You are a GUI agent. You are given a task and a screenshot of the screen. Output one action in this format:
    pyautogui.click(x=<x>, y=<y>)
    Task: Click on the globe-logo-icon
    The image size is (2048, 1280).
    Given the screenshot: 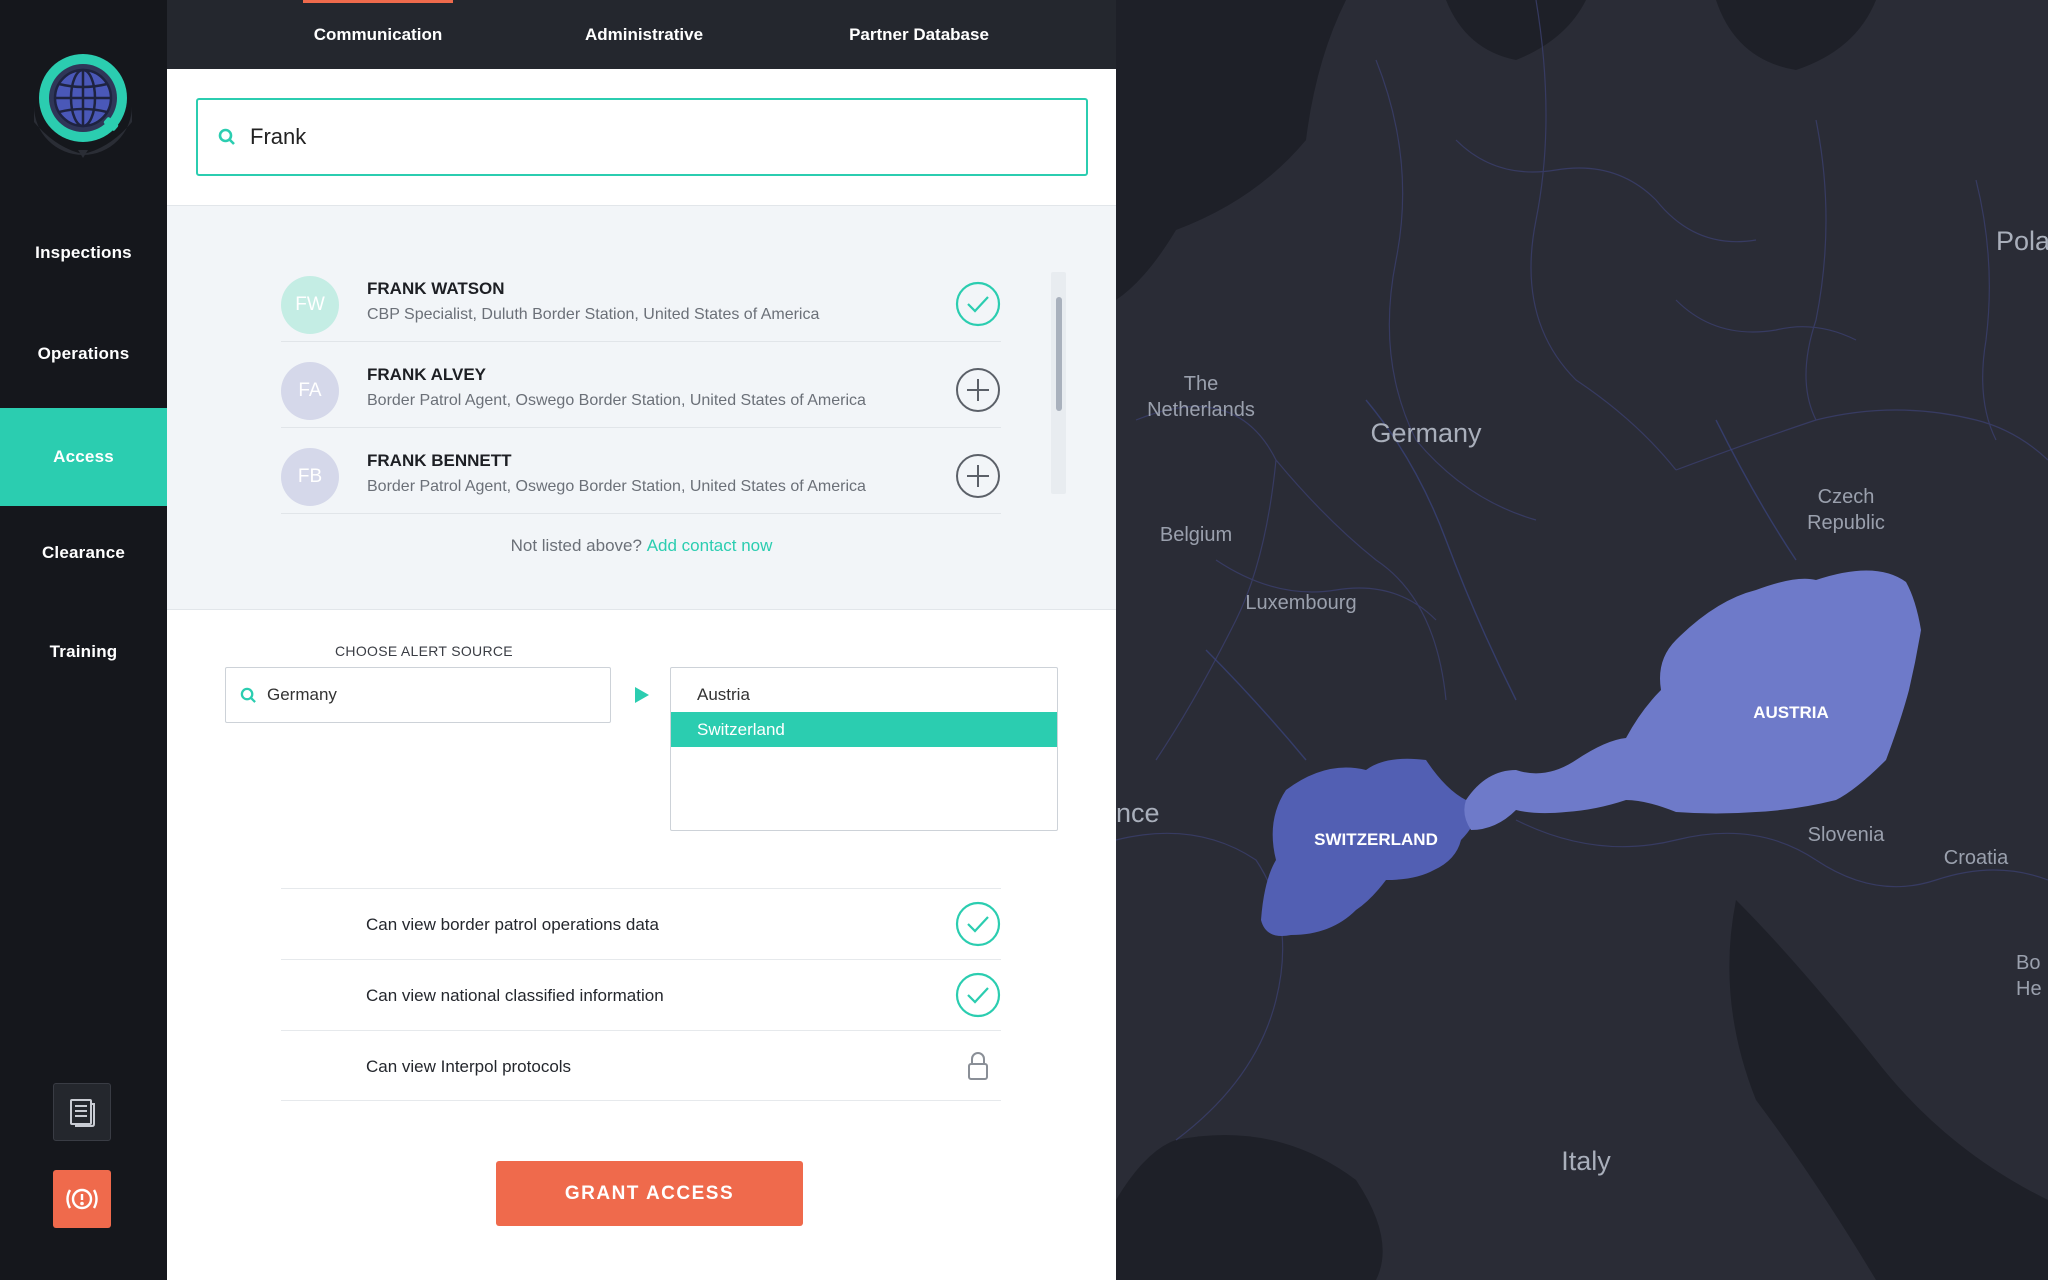 What is the action you would take?
    pyautogui.click(x=83, y=106)
    